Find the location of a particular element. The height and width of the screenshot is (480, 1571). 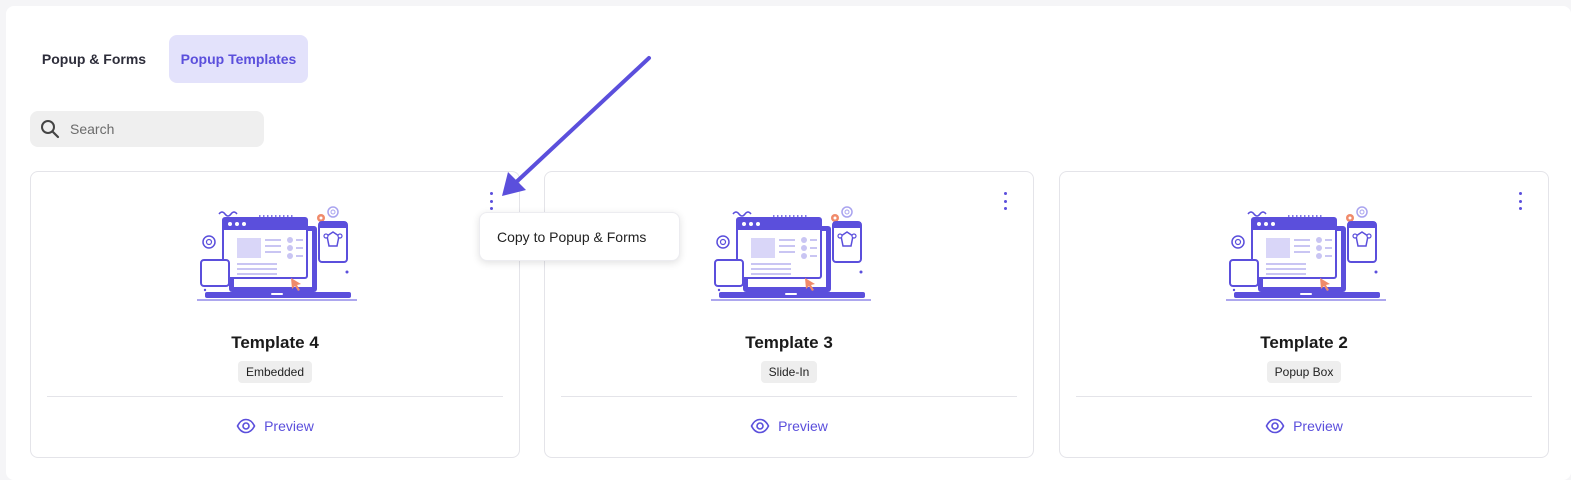

search-input is located at coordinates (158, 129).